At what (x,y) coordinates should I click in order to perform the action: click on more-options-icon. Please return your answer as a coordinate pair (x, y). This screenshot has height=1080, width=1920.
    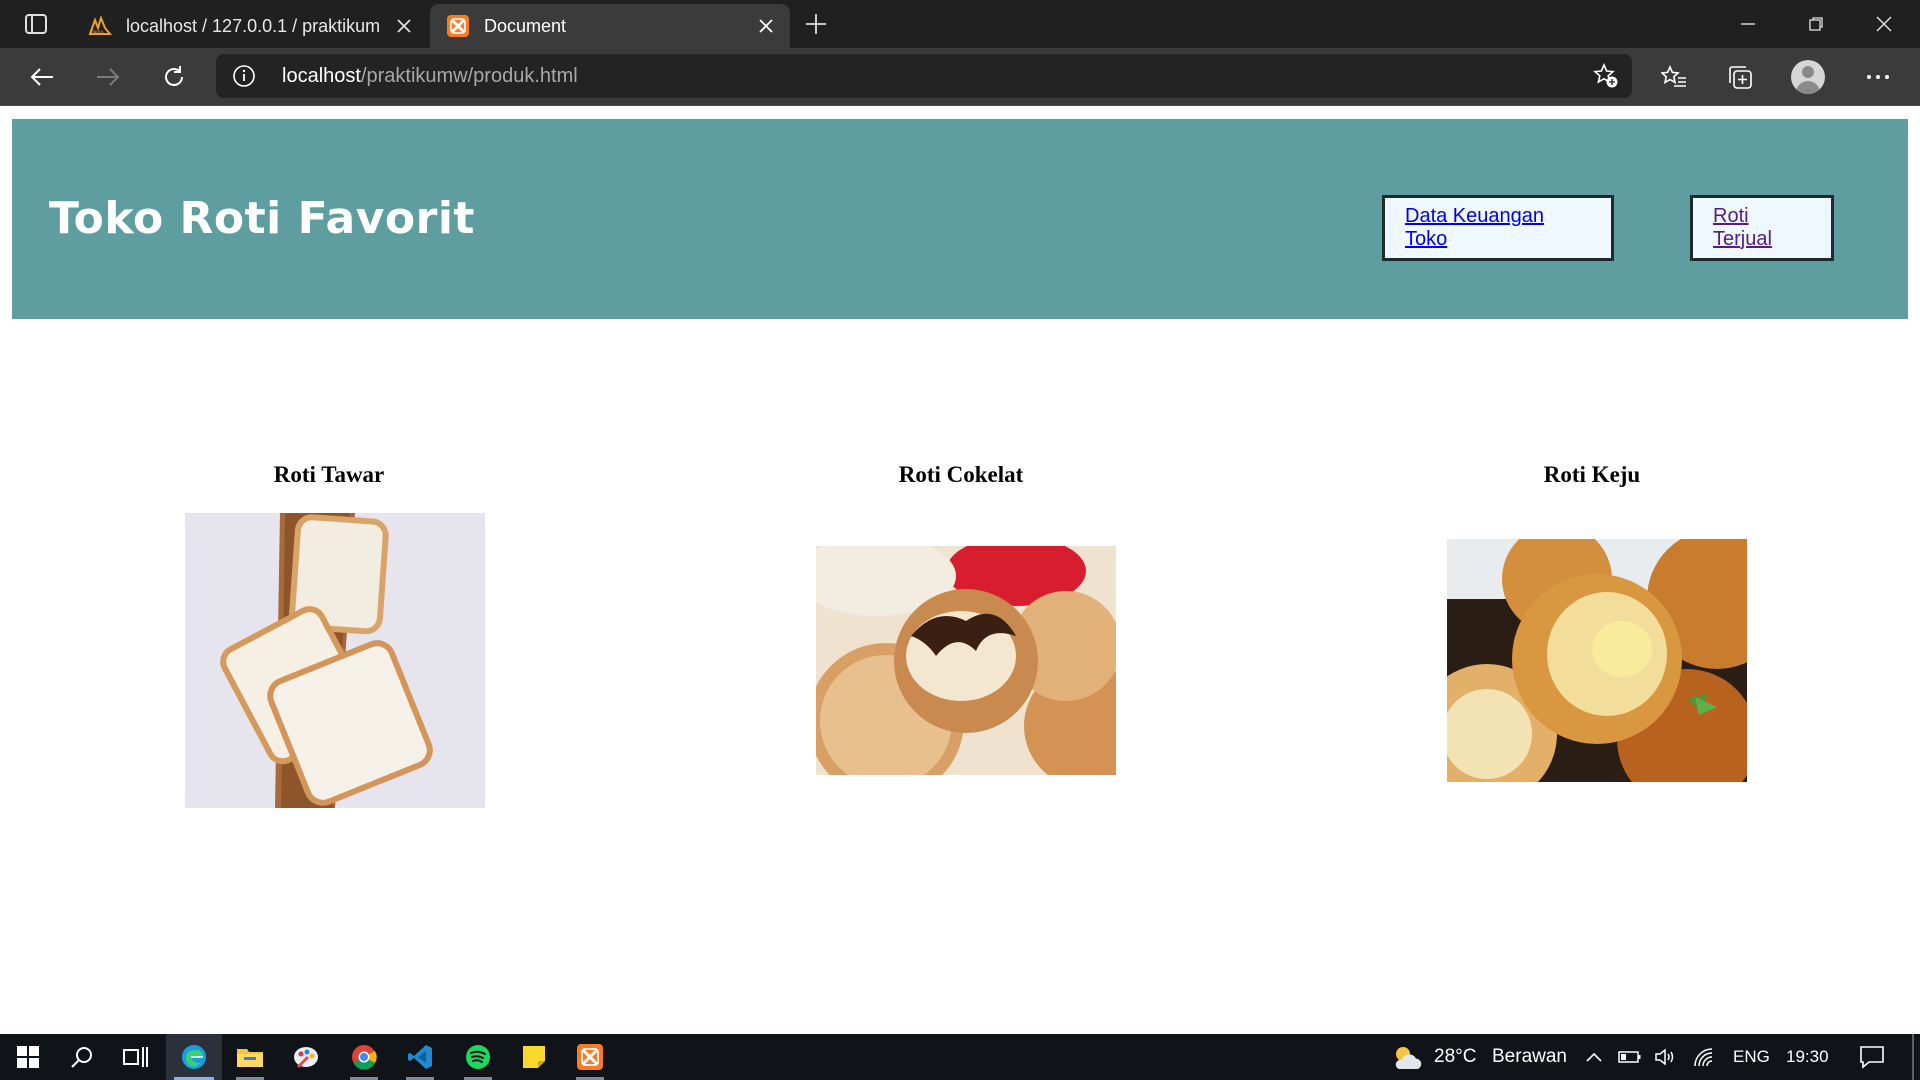
    Looking at the image, I should click on (1878, 77).